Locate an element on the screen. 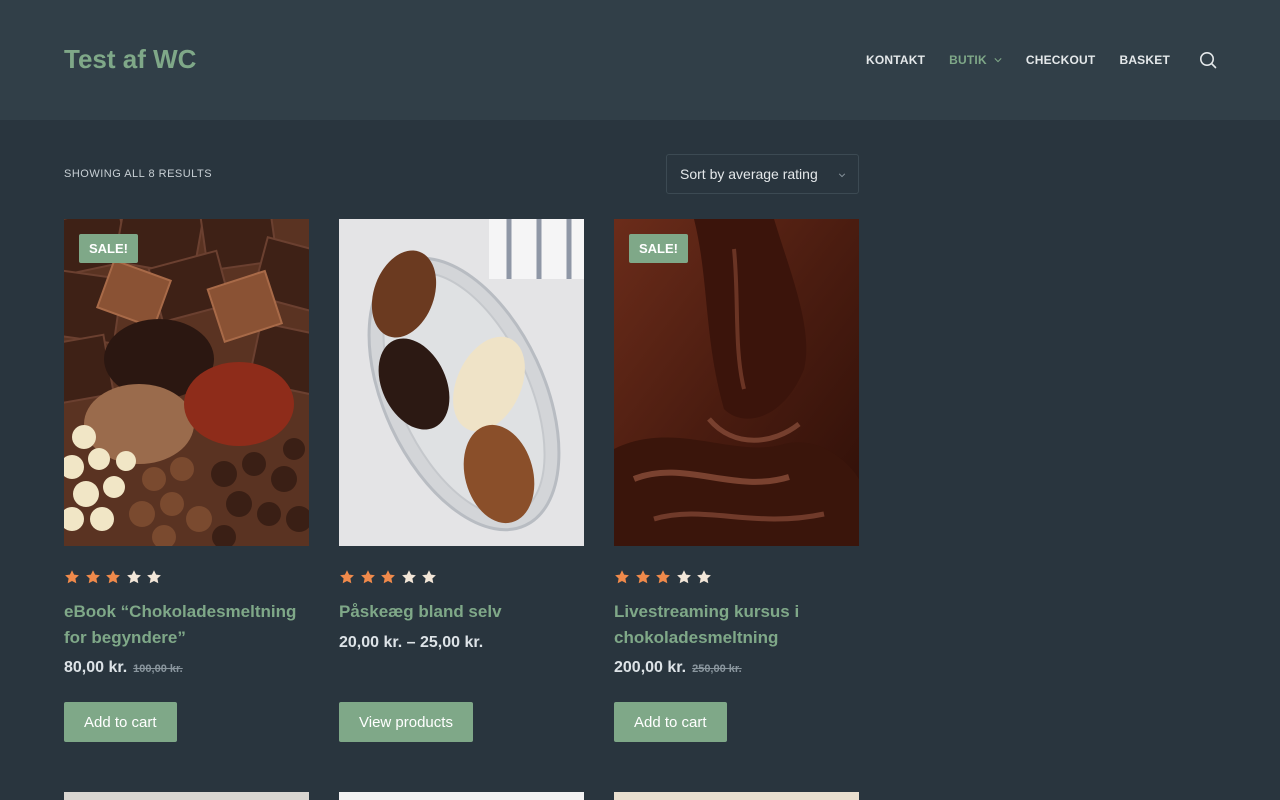 The height and width of the screenshot is (800, 1280). nav-item-kontakt: KONTAKT is located at coordinates (895, 60).